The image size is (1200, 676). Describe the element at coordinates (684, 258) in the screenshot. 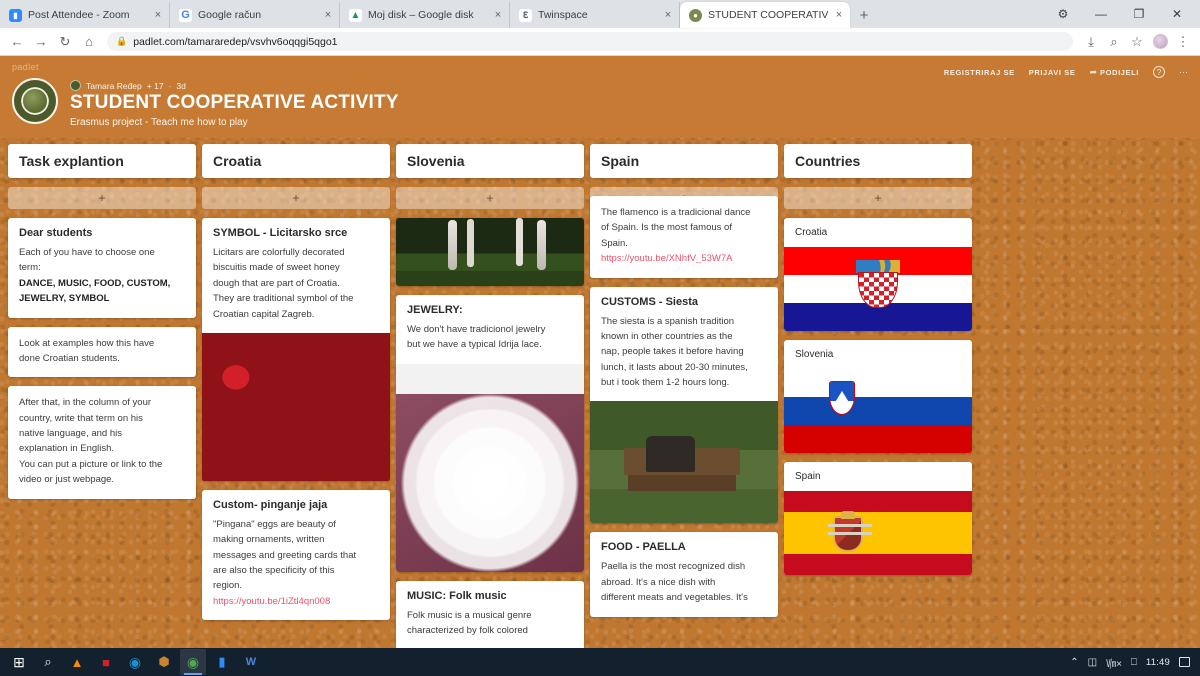

I see `card-link: https://youtu.be/XNhfV_53W7A` at that location.